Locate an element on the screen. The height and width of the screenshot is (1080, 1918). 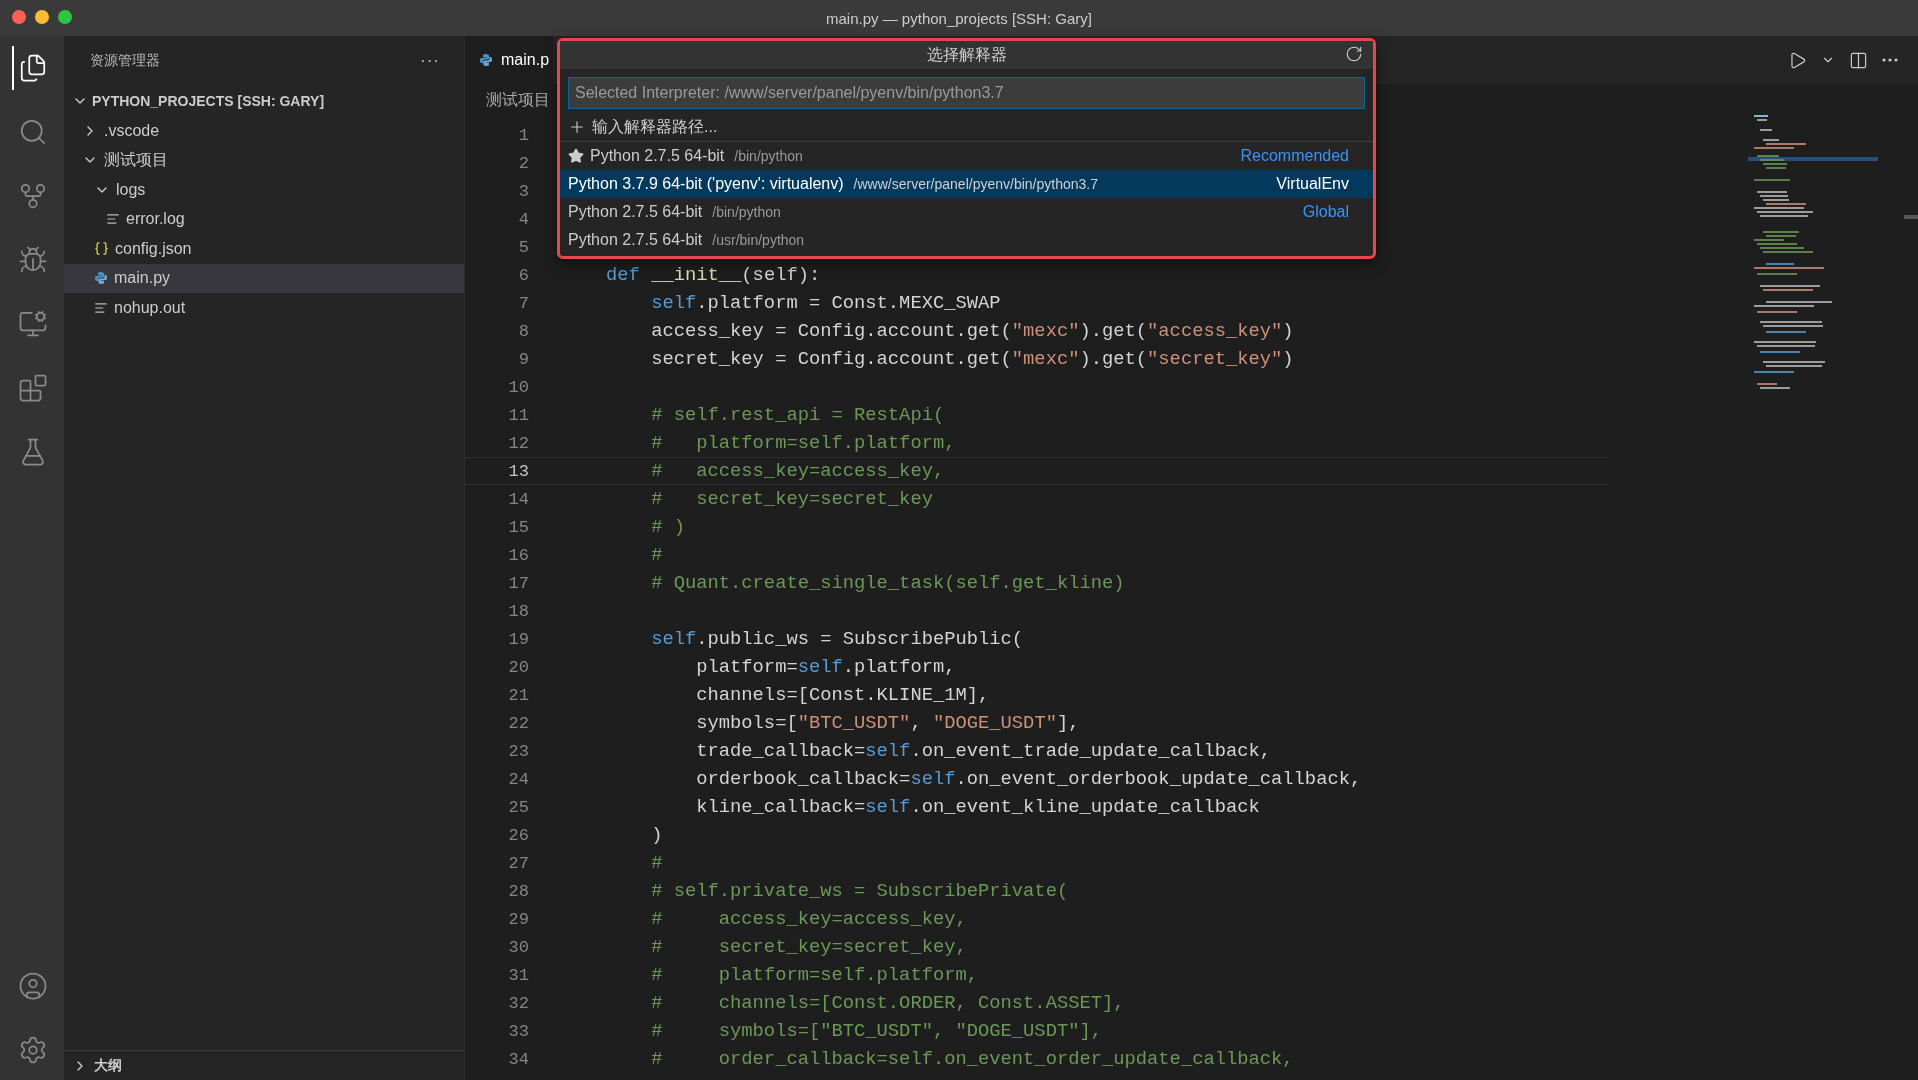
interpreter-option: Python 2.7.5 64-bit /usr/bin/python is located at coordinates (966, 240).